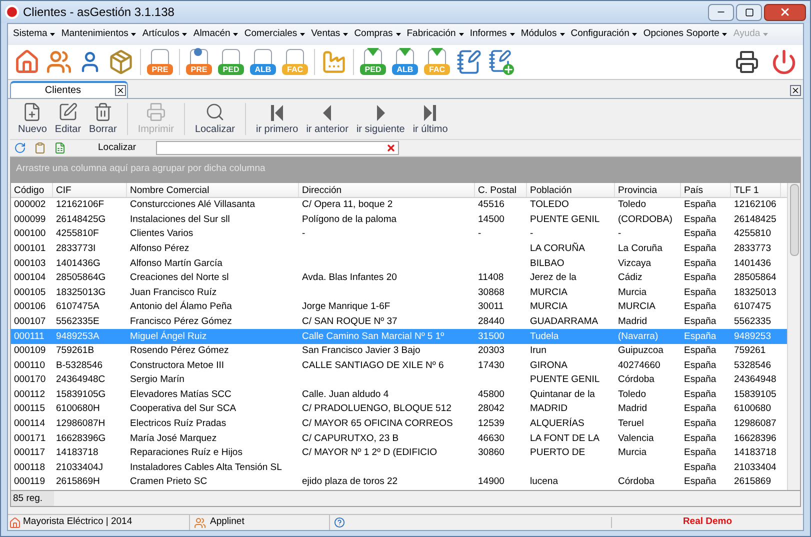  Describe the element at coordinates (59, 62) in the screenshot. I see `people-icon` at that location.